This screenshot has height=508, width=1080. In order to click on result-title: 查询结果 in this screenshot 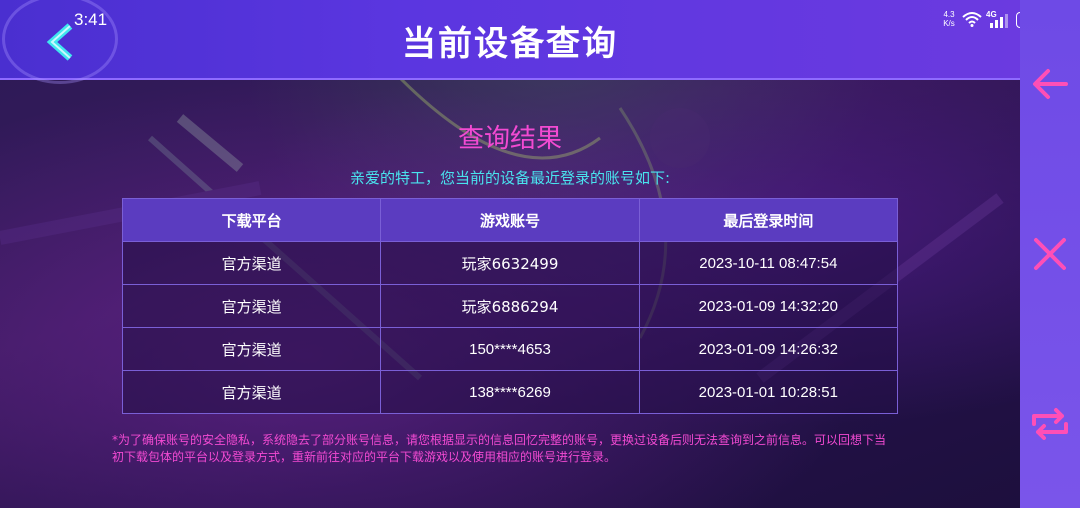, I will do `click(509, 139)`.